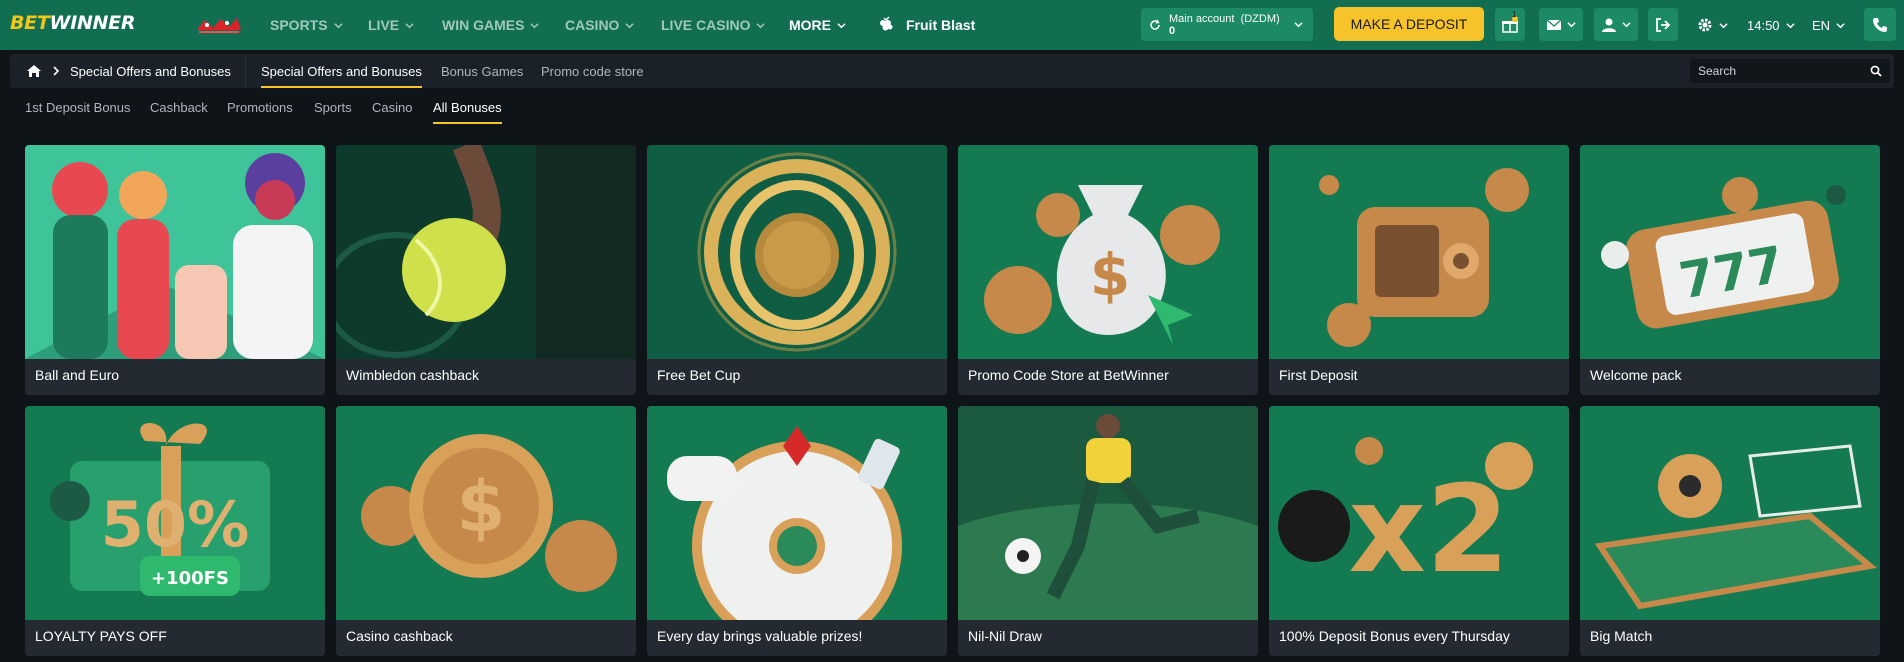 Image resolution: width=1904 pixels, height=662 pixels. I want to click on bonus-card-title: Every day brings valuable prizes!, so click(760, 636).